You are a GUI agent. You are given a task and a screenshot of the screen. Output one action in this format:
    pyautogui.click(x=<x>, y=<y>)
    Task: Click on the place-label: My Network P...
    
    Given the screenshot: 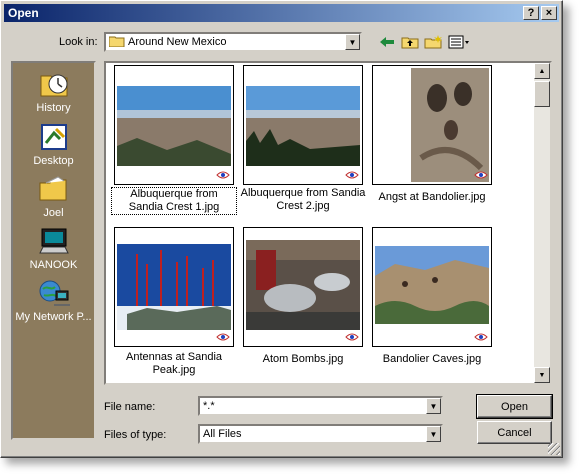 What is the action you would take?
    pyautogui.click(x=53, y=317)
    